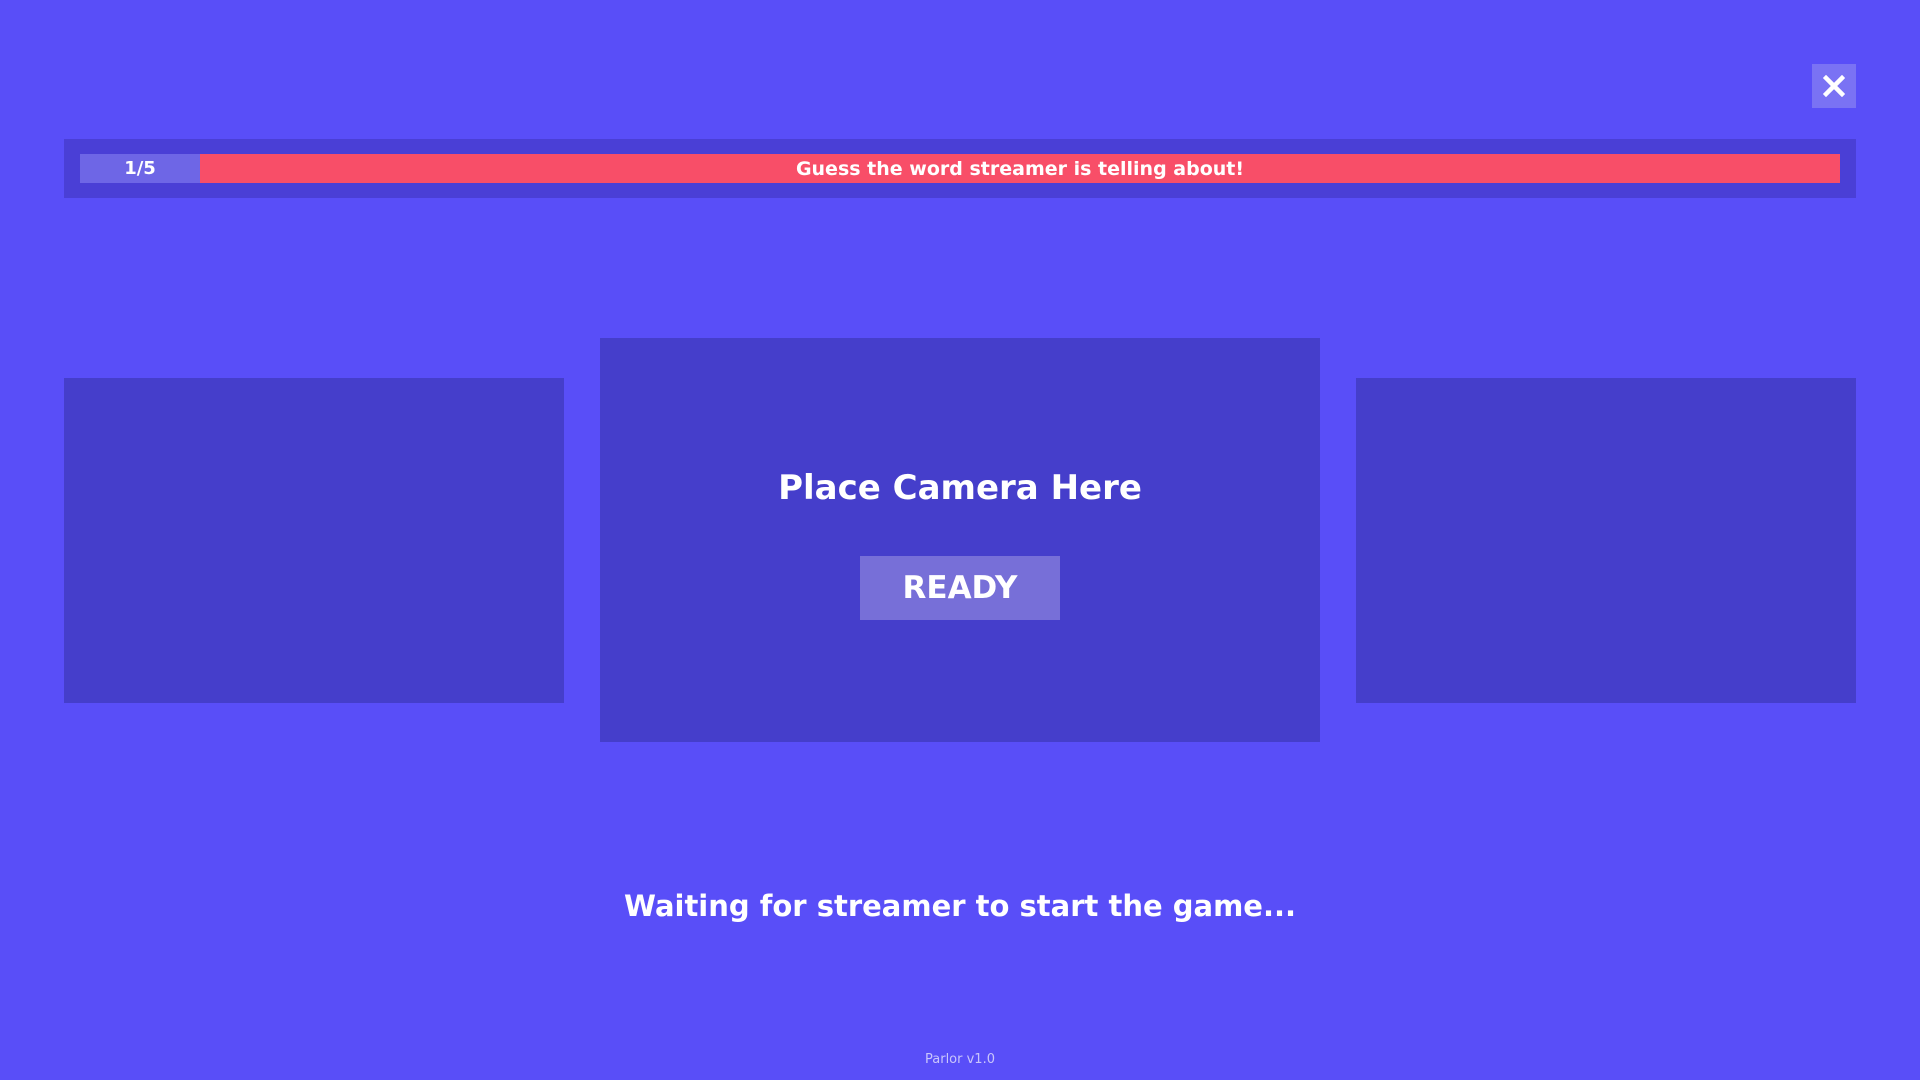  I want to click on close-button, so click(1834, 86).